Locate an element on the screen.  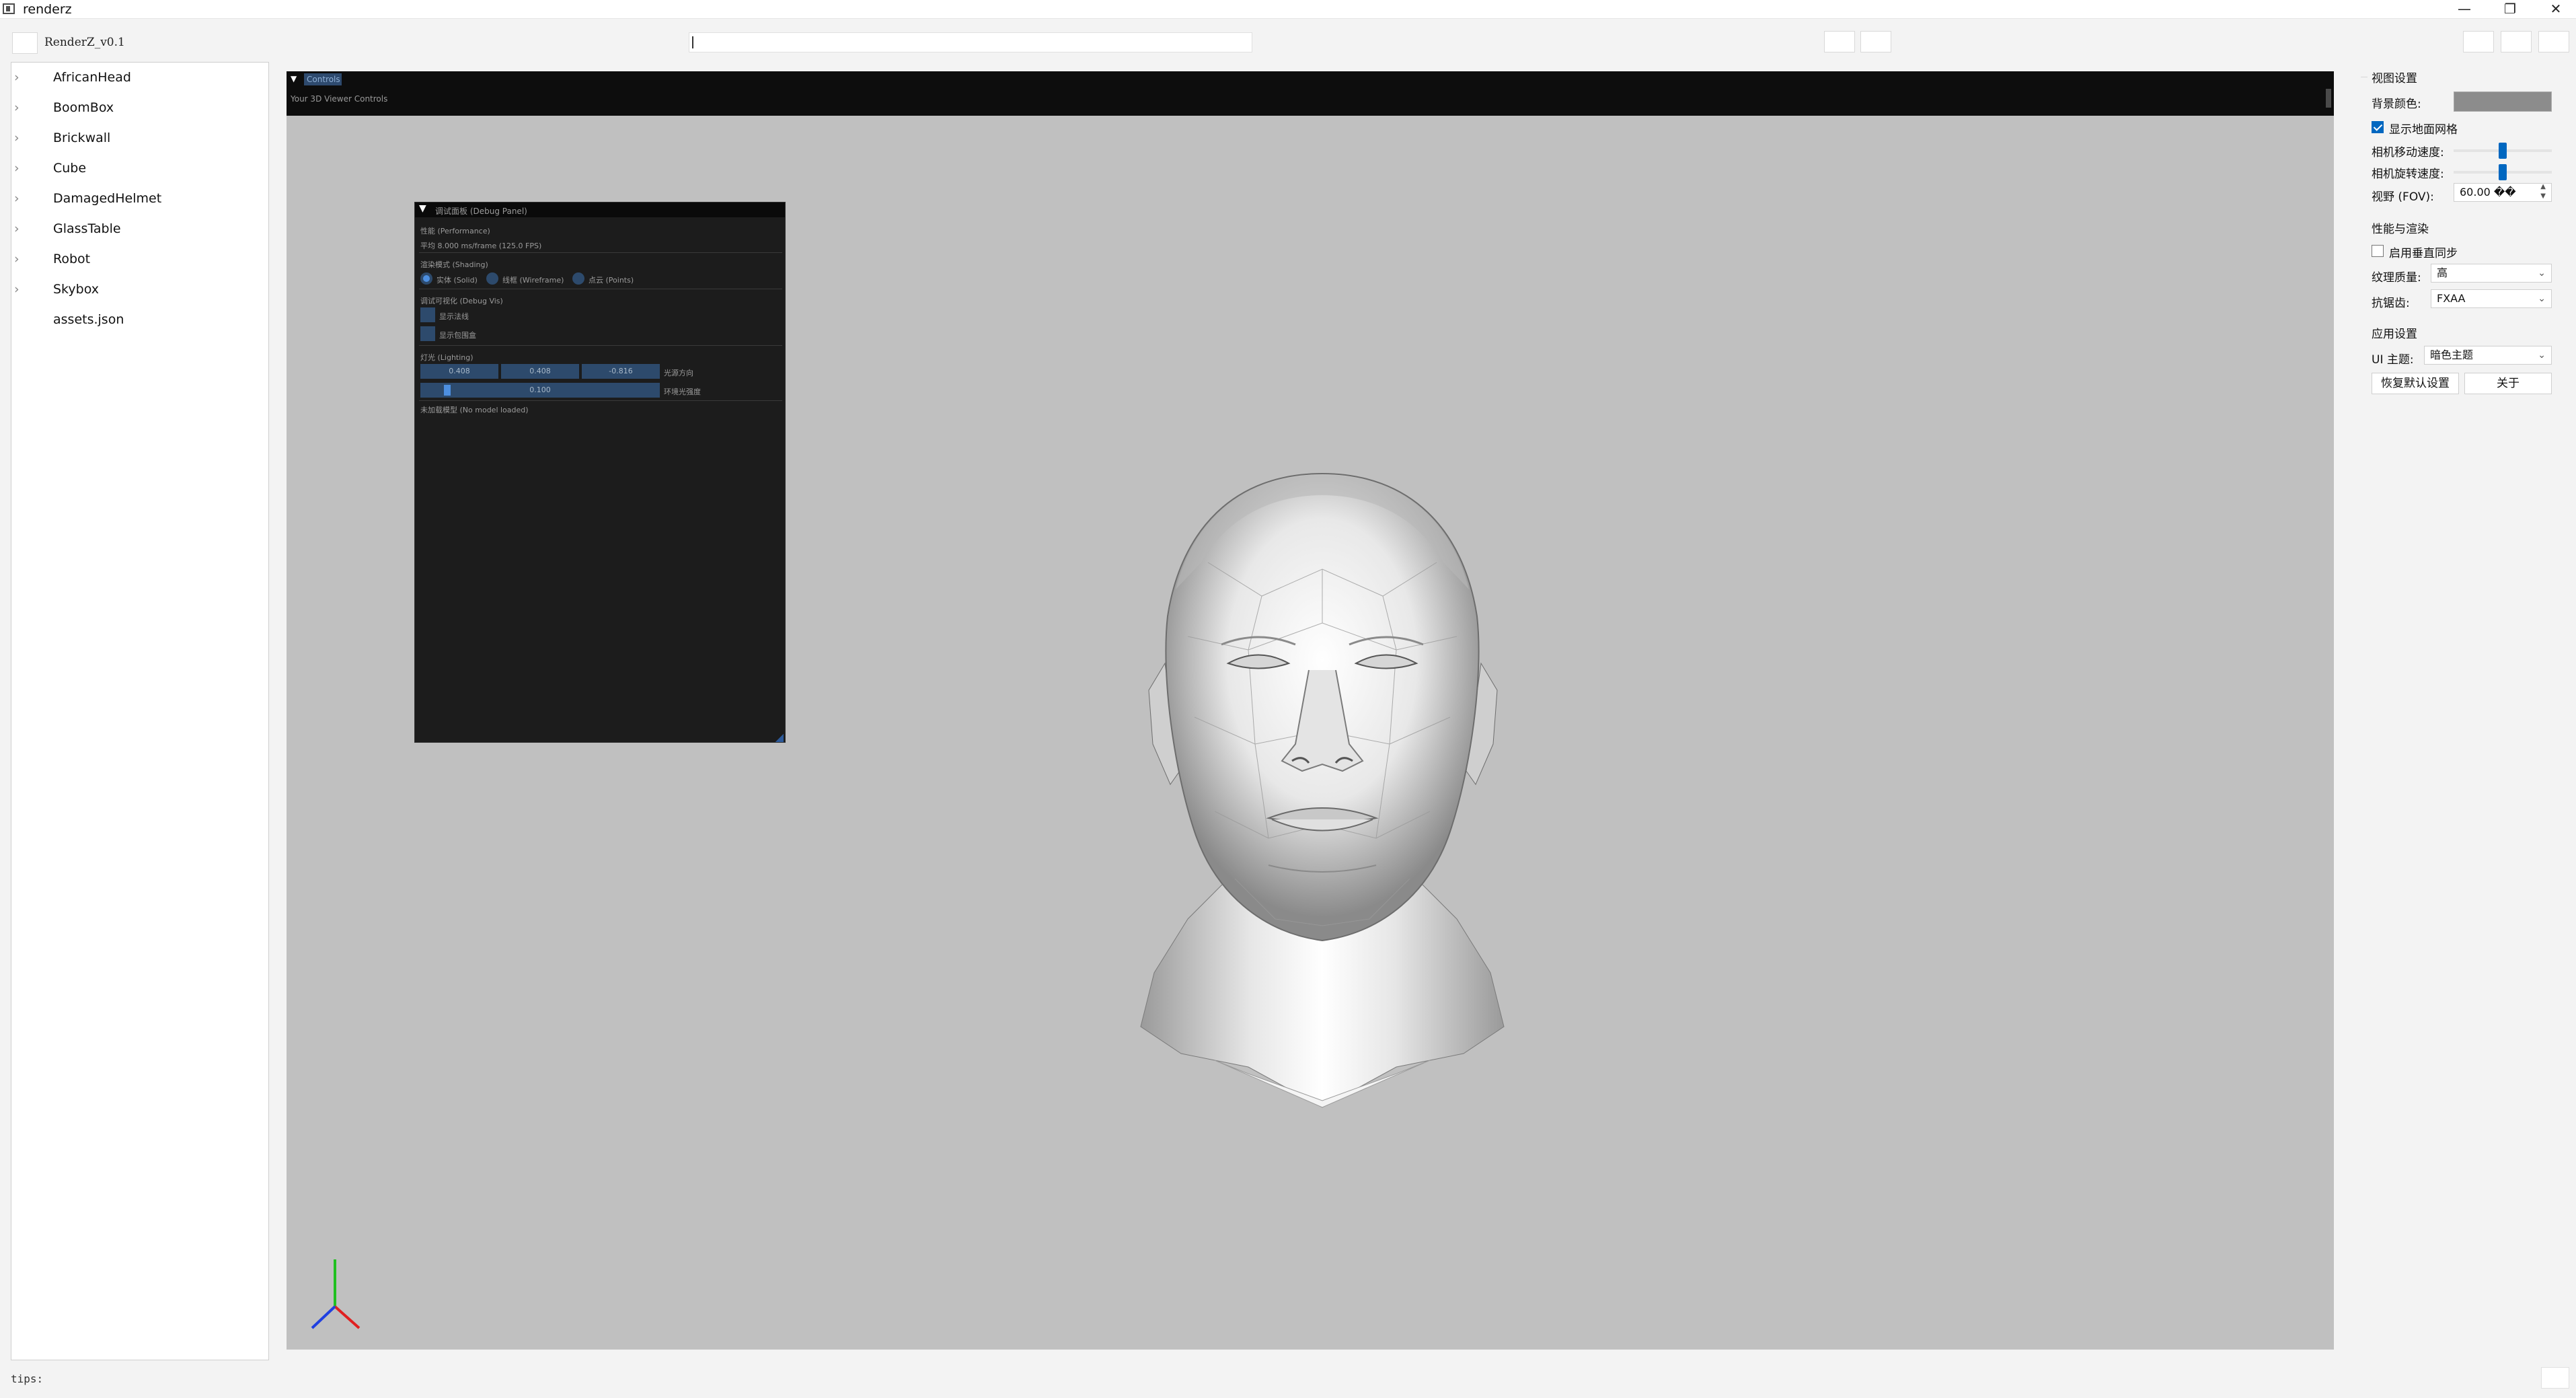
theme-select: 暗色主题 ⌄ is located at coordinates (2488, 355).